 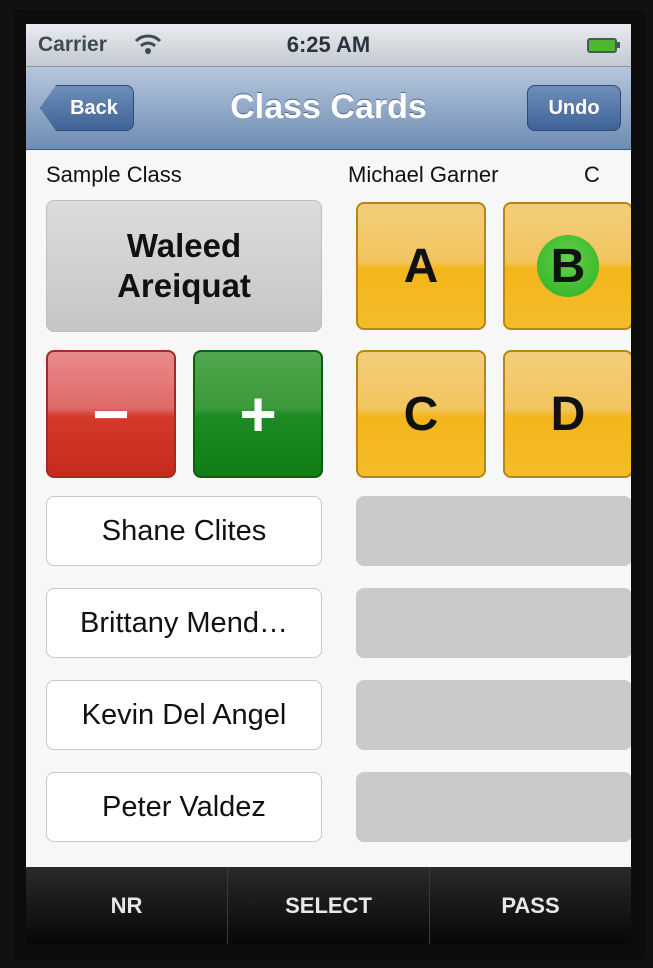 I want to click on student-button: Peter Valdez, so click(x=184, y=807).